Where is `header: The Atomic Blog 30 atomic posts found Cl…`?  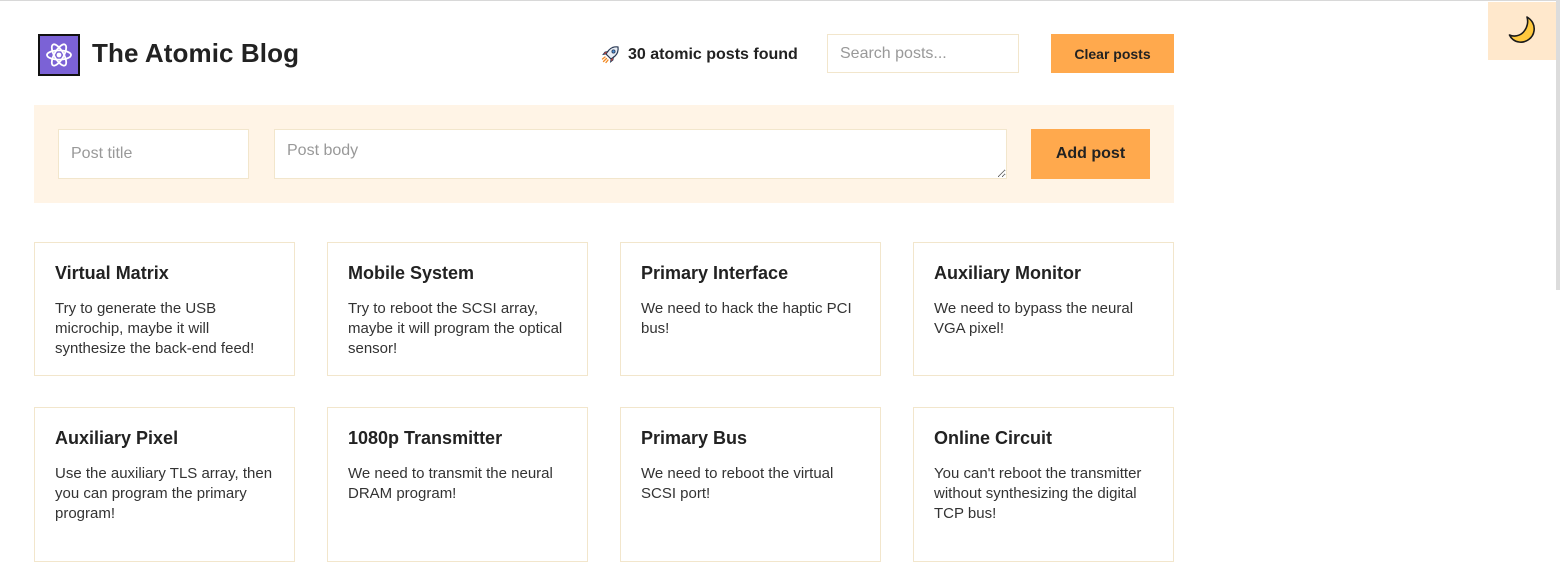 header: The Atomic Blog 30 atomic posts found Cl… is located at coordinates (604, 55).